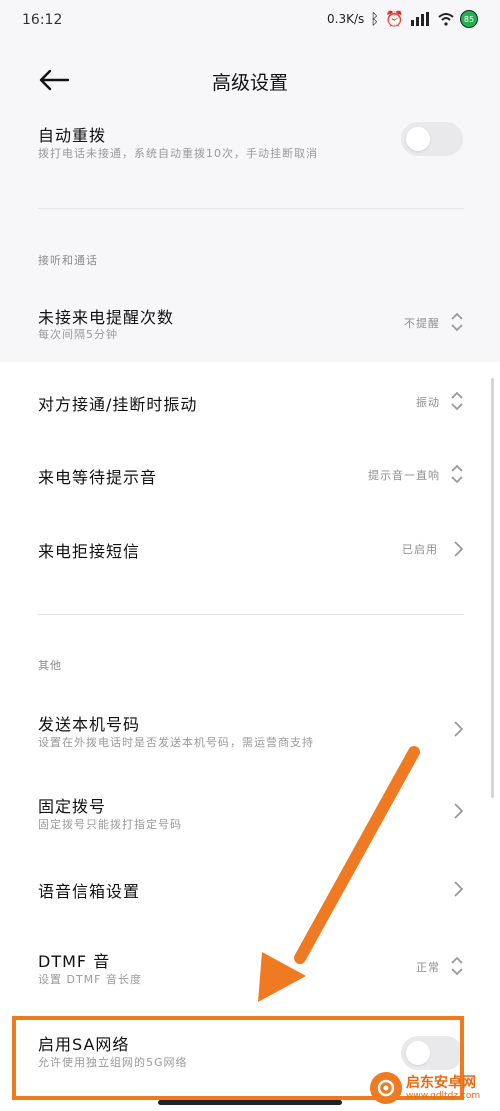 This screenshot has height=1111, width=500. I want to click on fixed-dialing-row: 固定拨号 固定拨号只能拨打指定号码, so click(250, 815).